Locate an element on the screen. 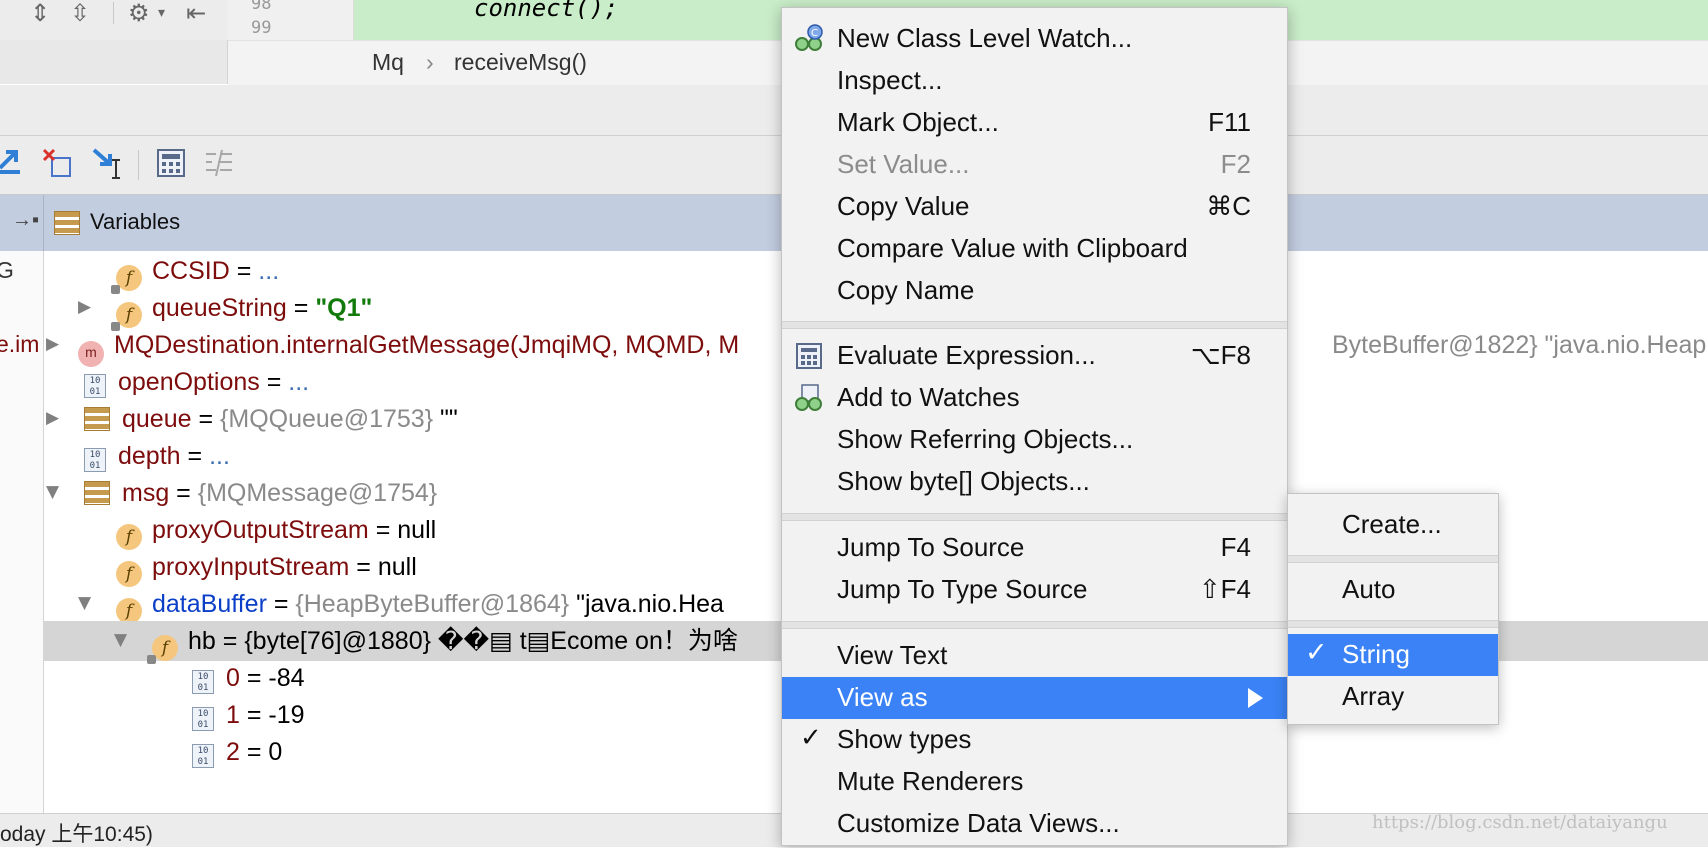 The image size is (1708, 848). variable-value: null is located at coordinates (417, 530).